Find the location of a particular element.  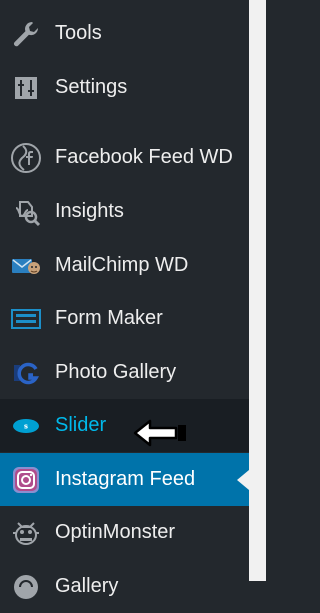

menu-item-settings: Settings is located at coordinates (124, 87).